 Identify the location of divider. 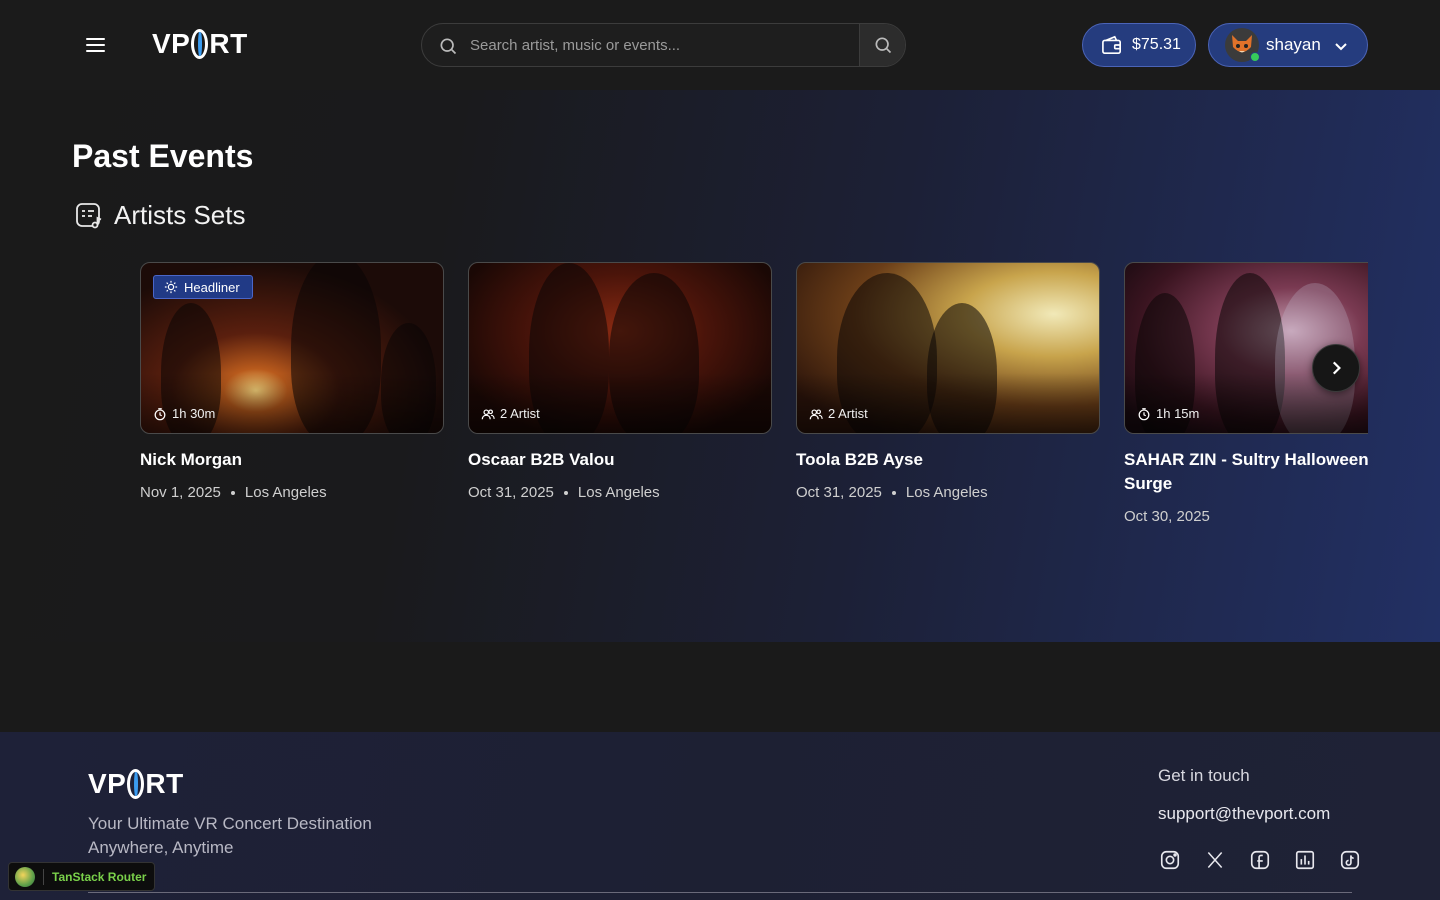
(43, 876).